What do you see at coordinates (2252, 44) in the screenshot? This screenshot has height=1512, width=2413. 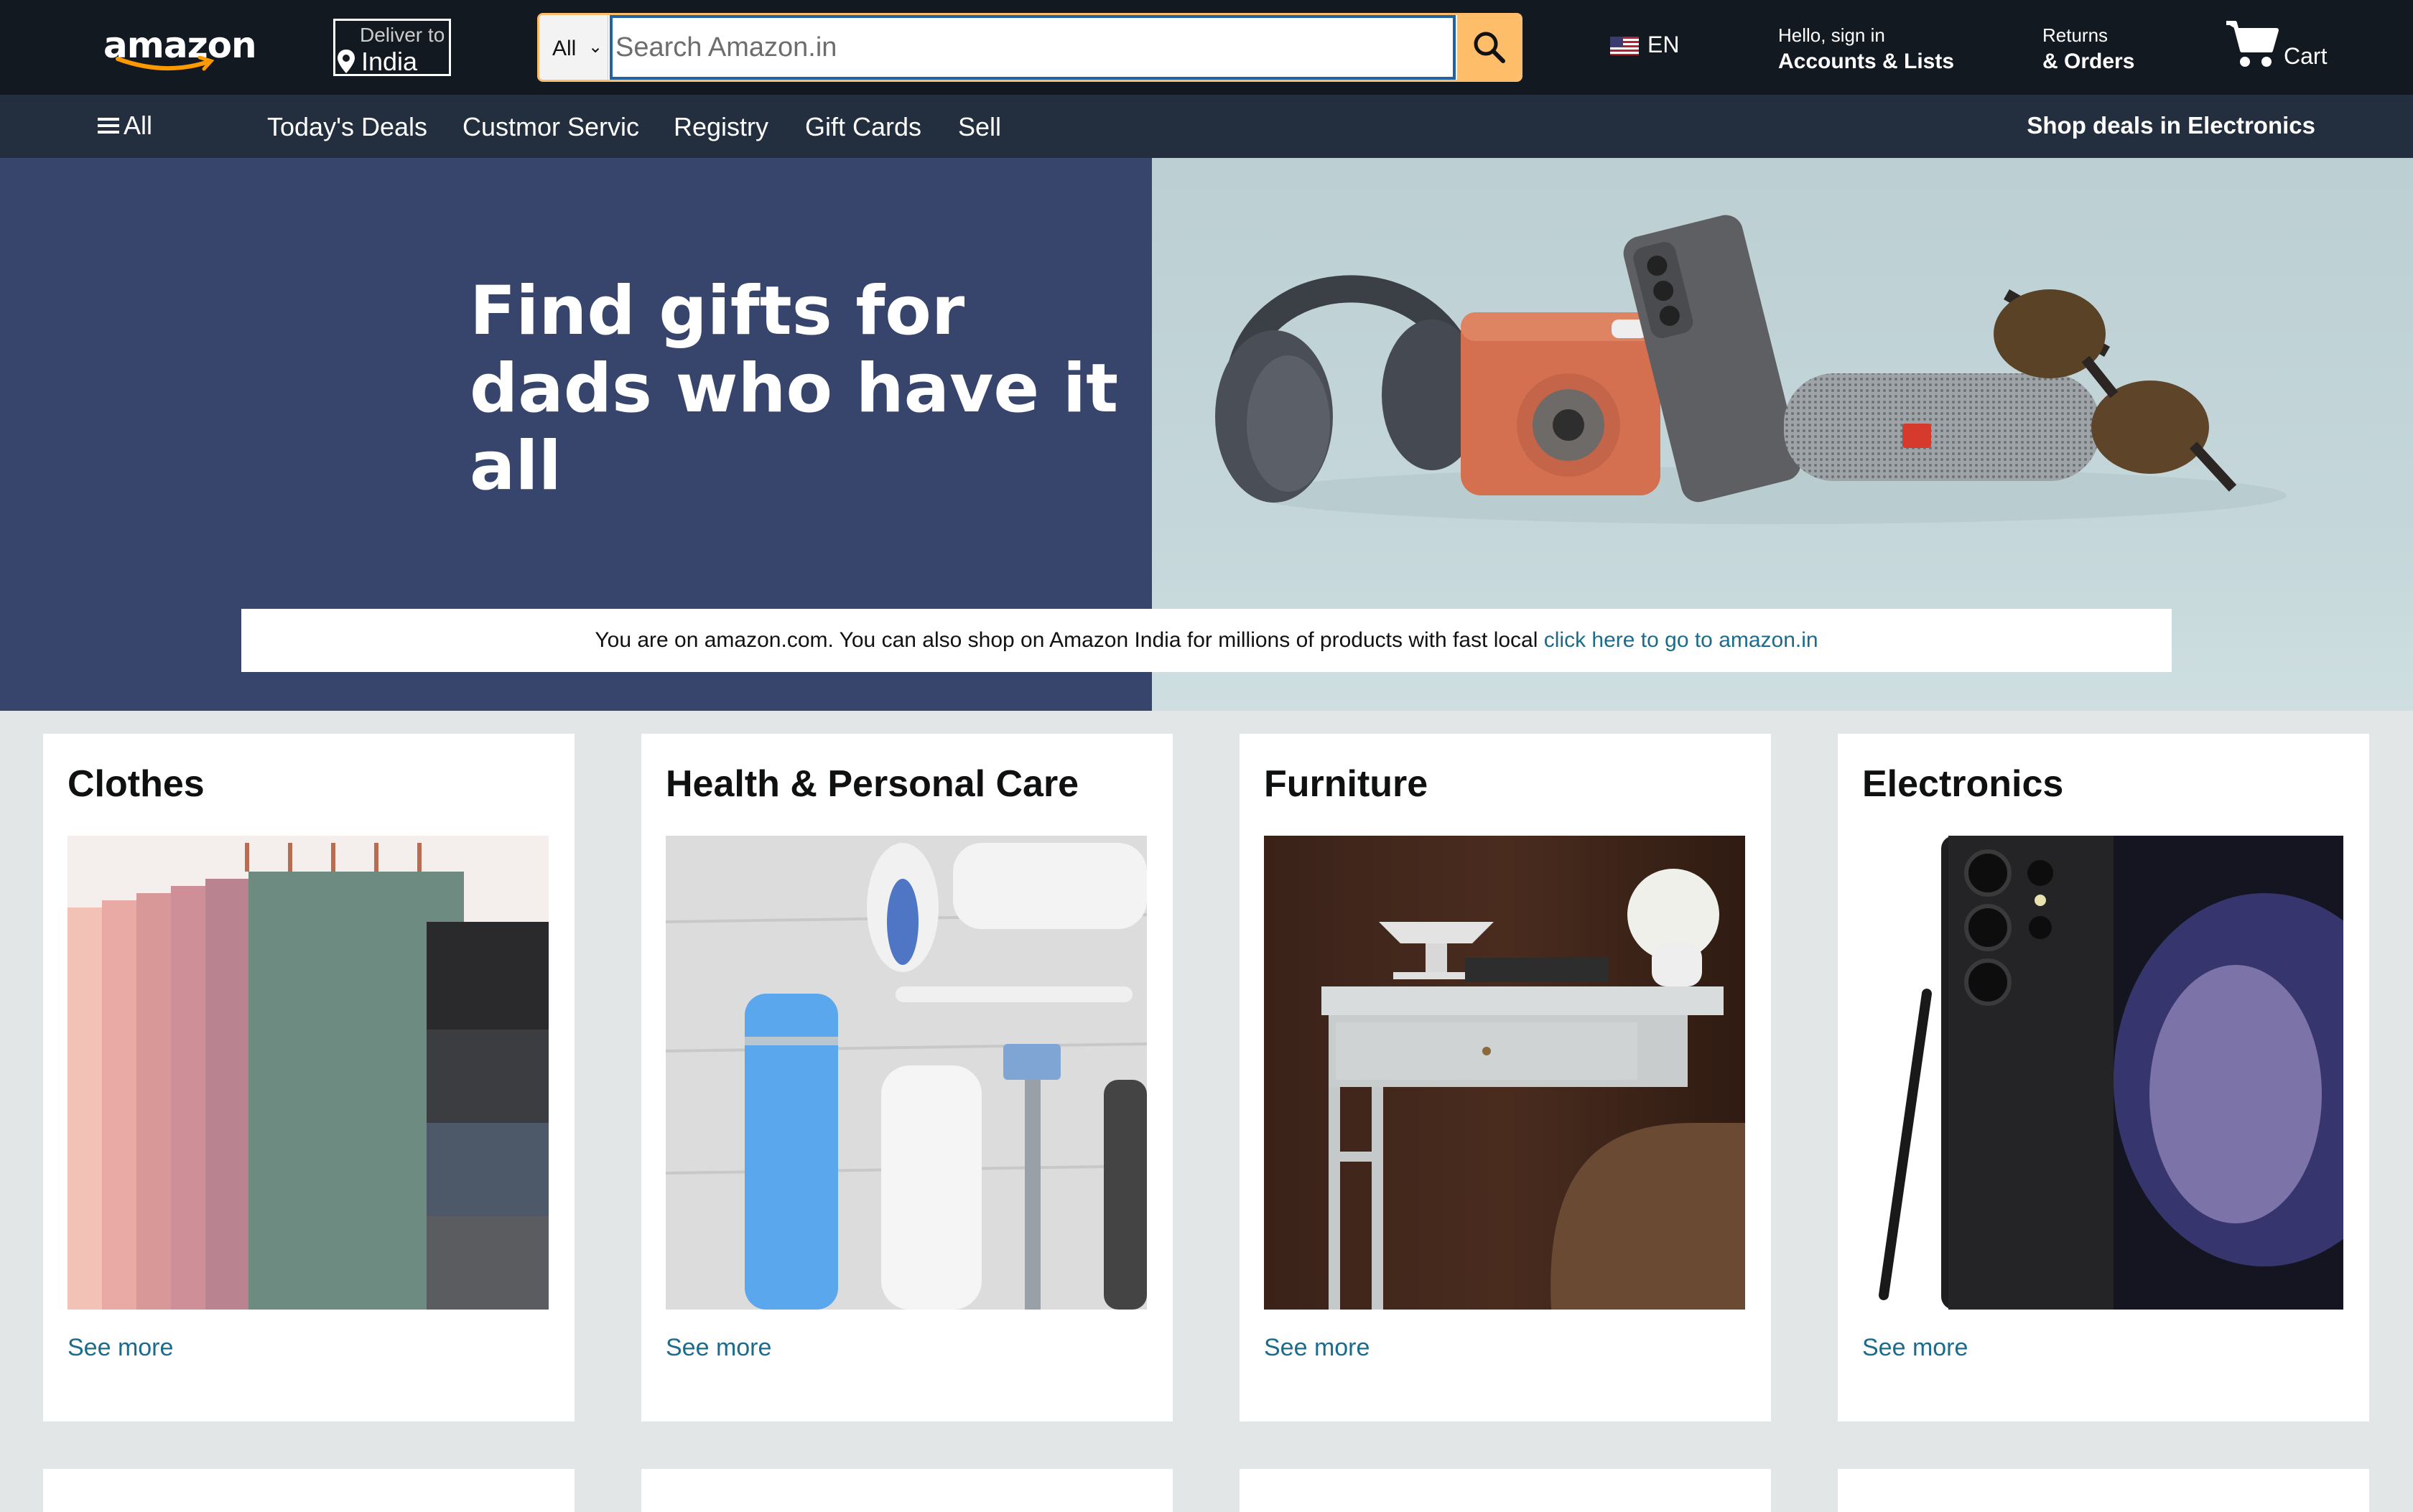 I see `cart-icon` at bounding box center [2252, 44].